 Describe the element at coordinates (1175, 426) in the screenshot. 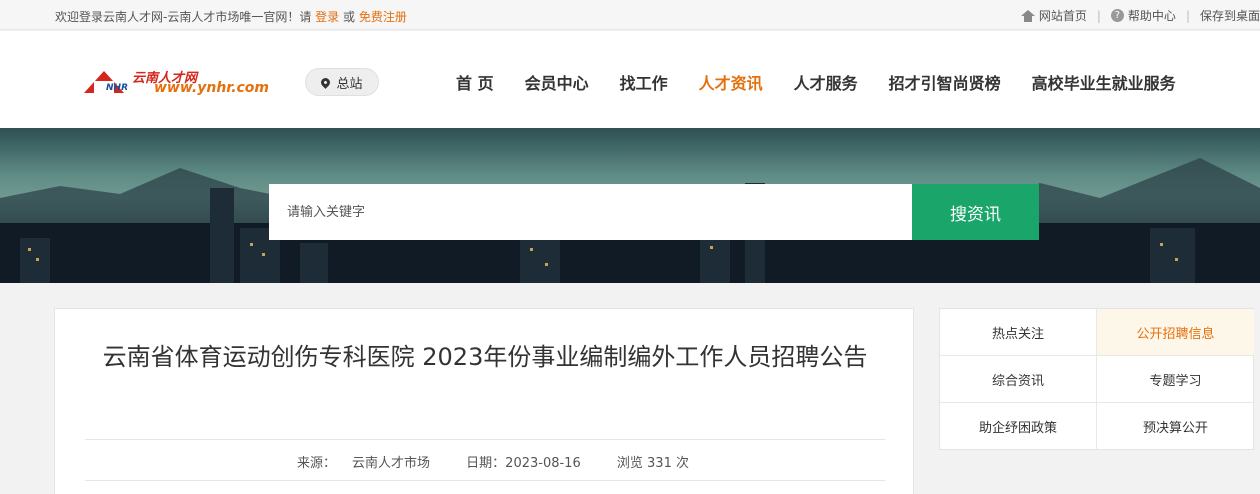

I see `category-menu-item: 预决算公开` at that location.